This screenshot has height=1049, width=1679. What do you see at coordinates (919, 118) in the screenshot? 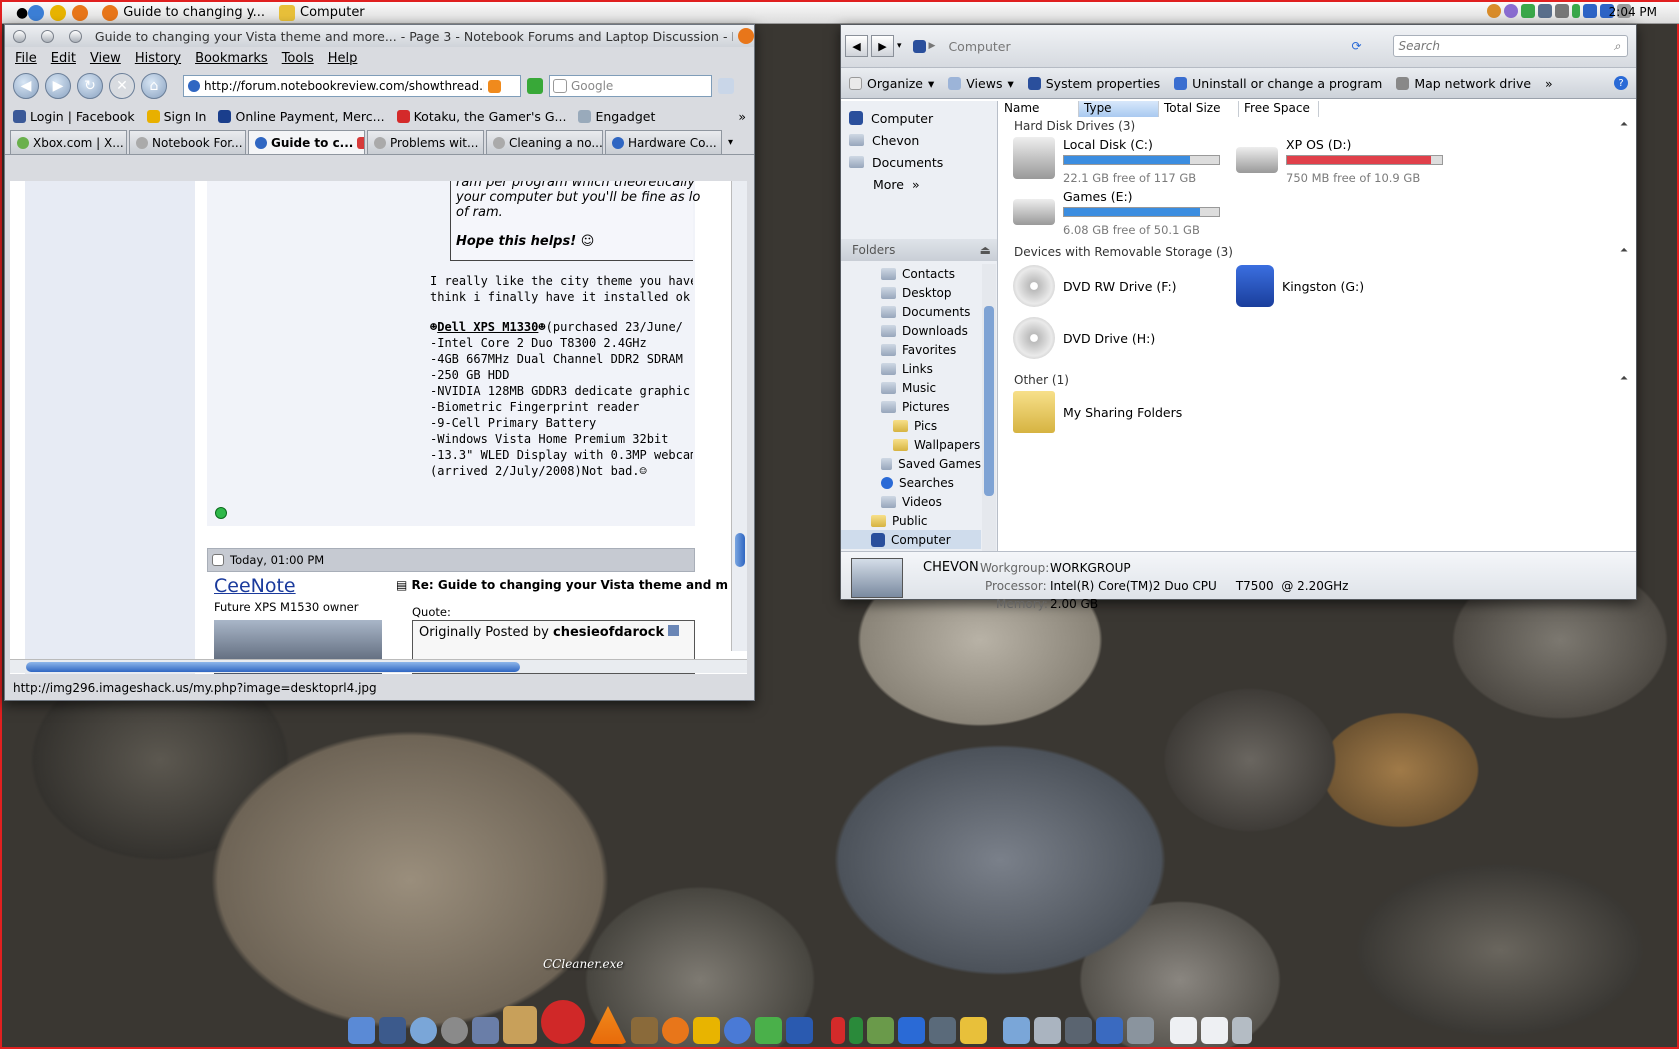
I see `nav-computer: Computer` at bounding box center [919, 118].